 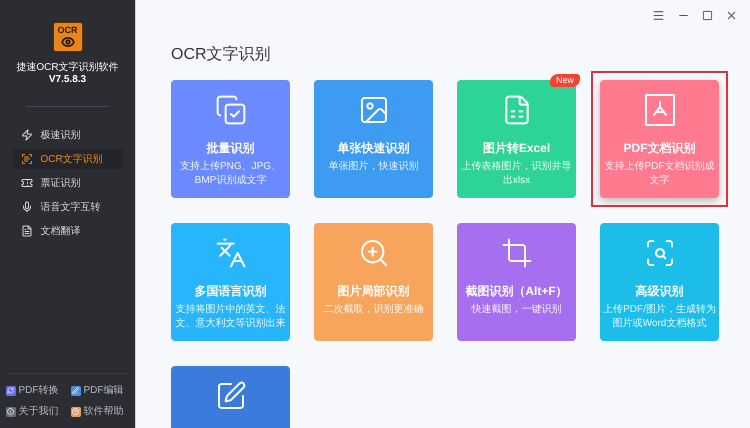 What do you see at coordinates (660, 148) in the screenshot?
I see `card-title: PDF文档识别` at bounding box center [660, 148].